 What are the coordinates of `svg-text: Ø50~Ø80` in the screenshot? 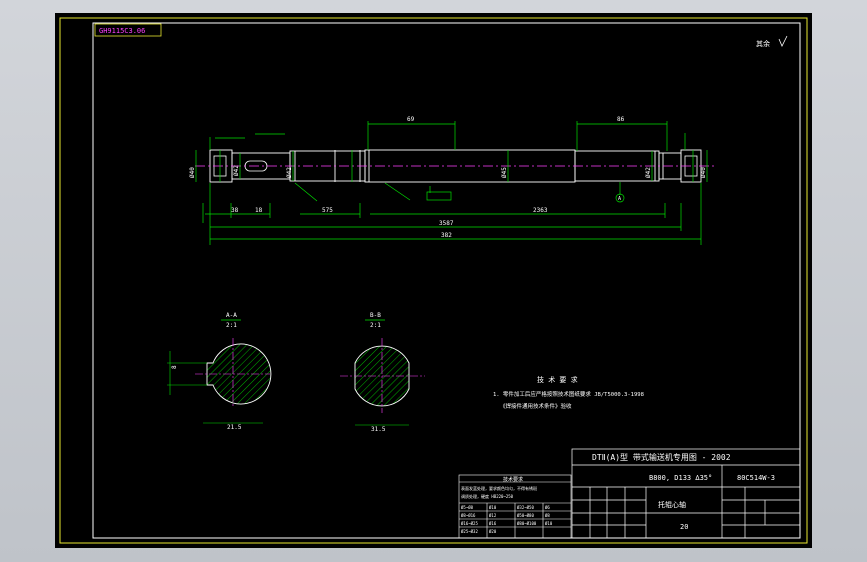 It's located at (525, 515).